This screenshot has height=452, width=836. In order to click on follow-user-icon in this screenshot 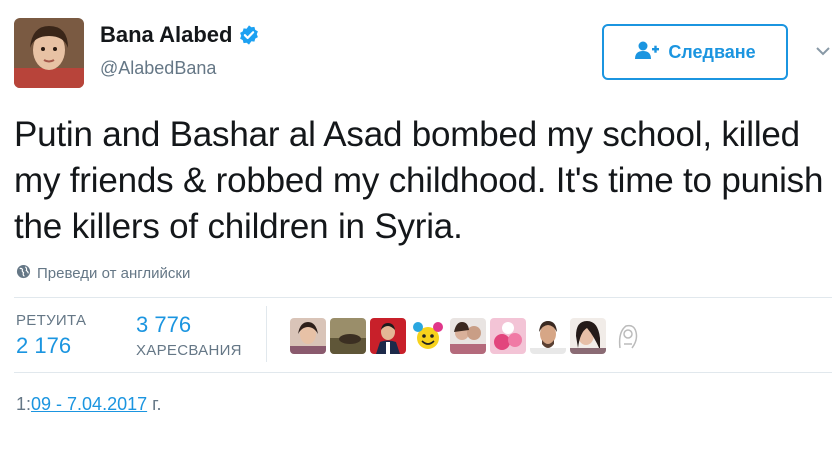, I will do `click(647, 52)`.